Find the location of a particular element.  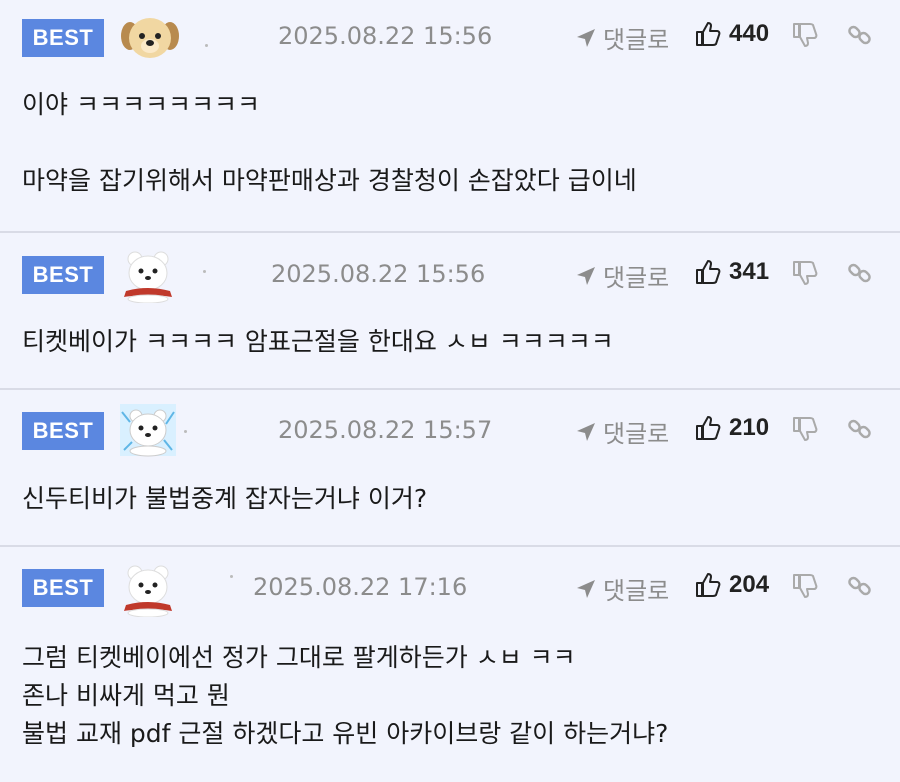

comment-text: 신두티비가 불법중계 잡자는거냐 이거? is located at coordinates (225, 498).